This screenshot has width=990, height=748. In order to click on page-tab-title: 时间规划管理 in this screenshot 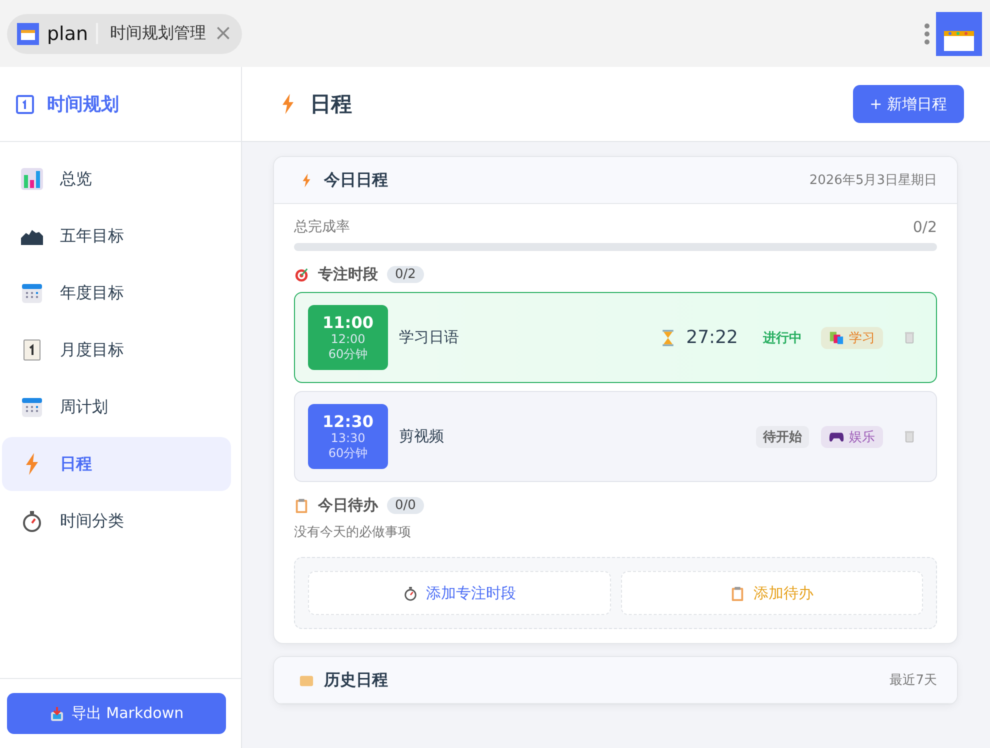, I will do `click(151, 33)`.